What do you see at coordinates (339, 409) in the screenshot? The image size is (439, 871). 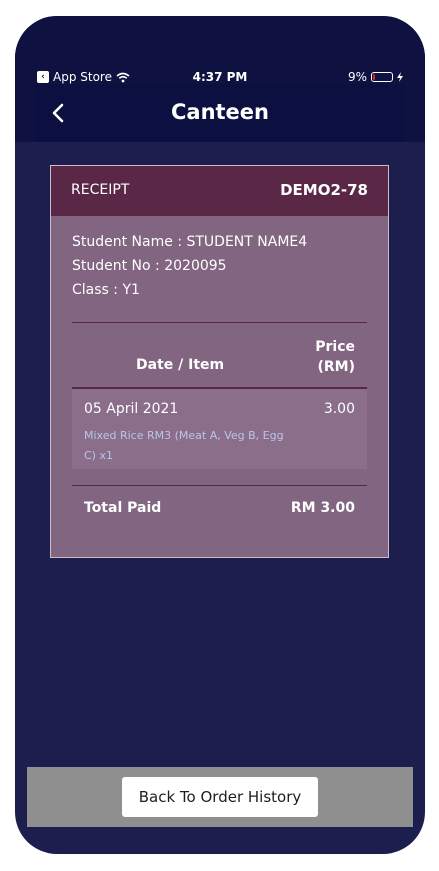 I see `item-price: 3.00` at bounding box center [339, 409].